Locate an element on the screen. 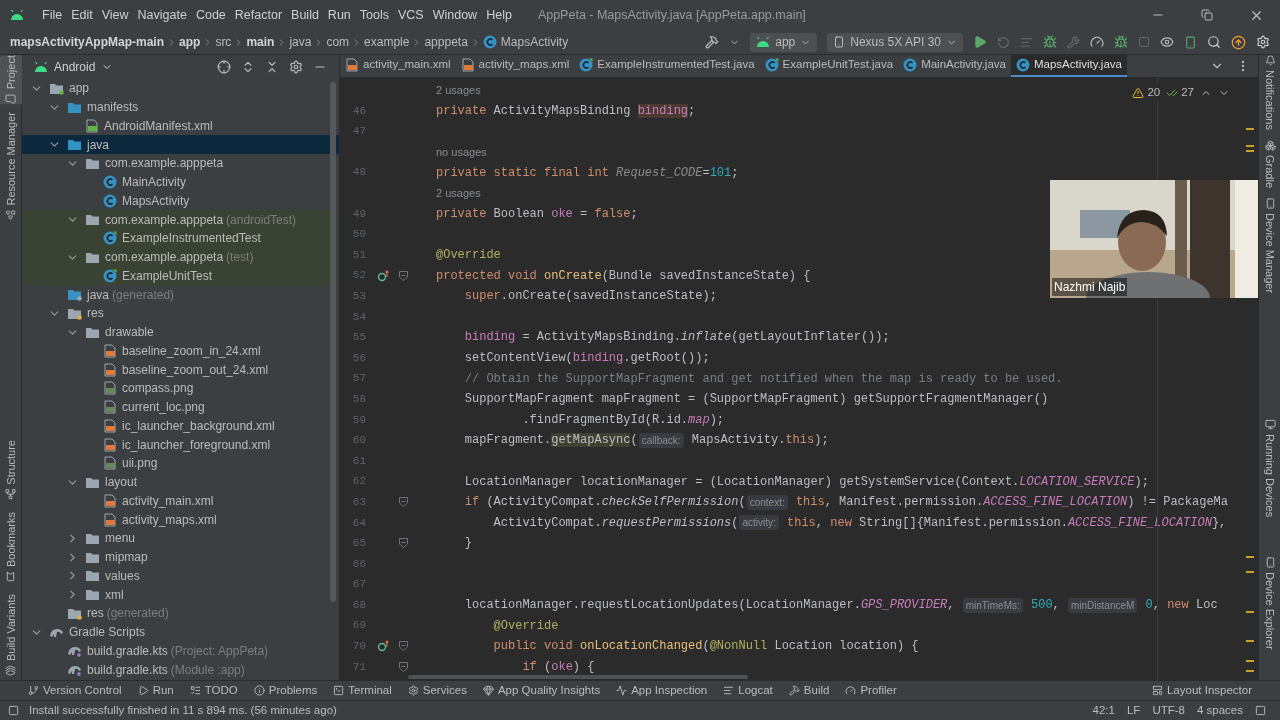  menu-title: Help is located at coordinates (499, 15).